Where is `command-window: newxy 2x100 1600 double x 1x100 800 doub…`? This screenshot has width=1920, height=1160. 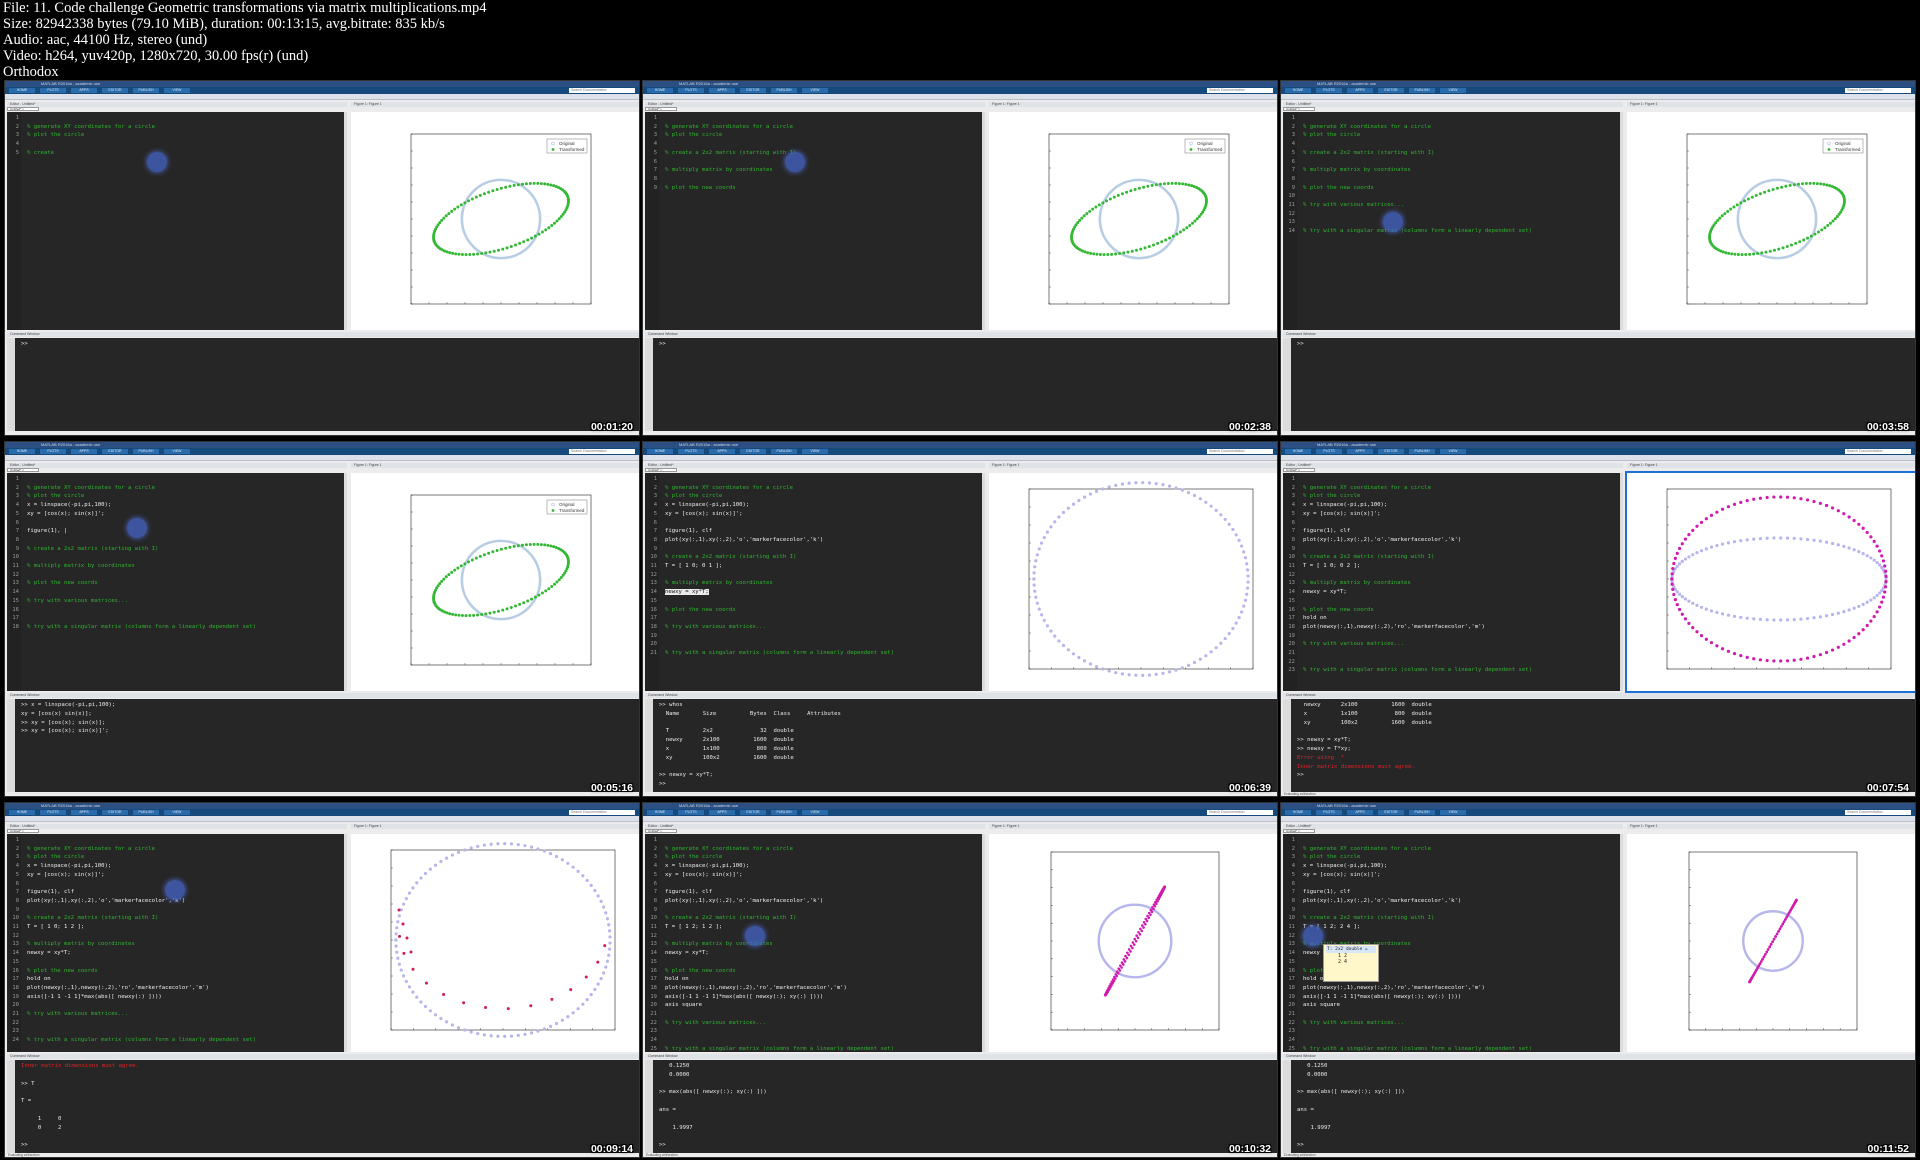 command-window: newxy 2x100 1600 double x 1x100 800 doub… is located at coordinates (1599, 746).